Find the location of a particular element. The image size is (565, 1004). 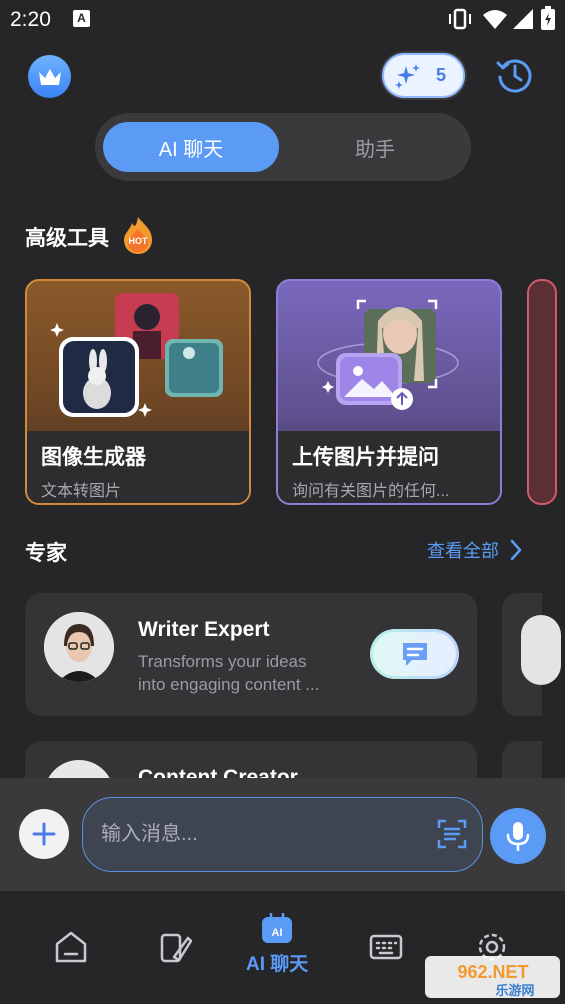

advanced-tools-title: 高级工具 is located at coordinates (67, 238).